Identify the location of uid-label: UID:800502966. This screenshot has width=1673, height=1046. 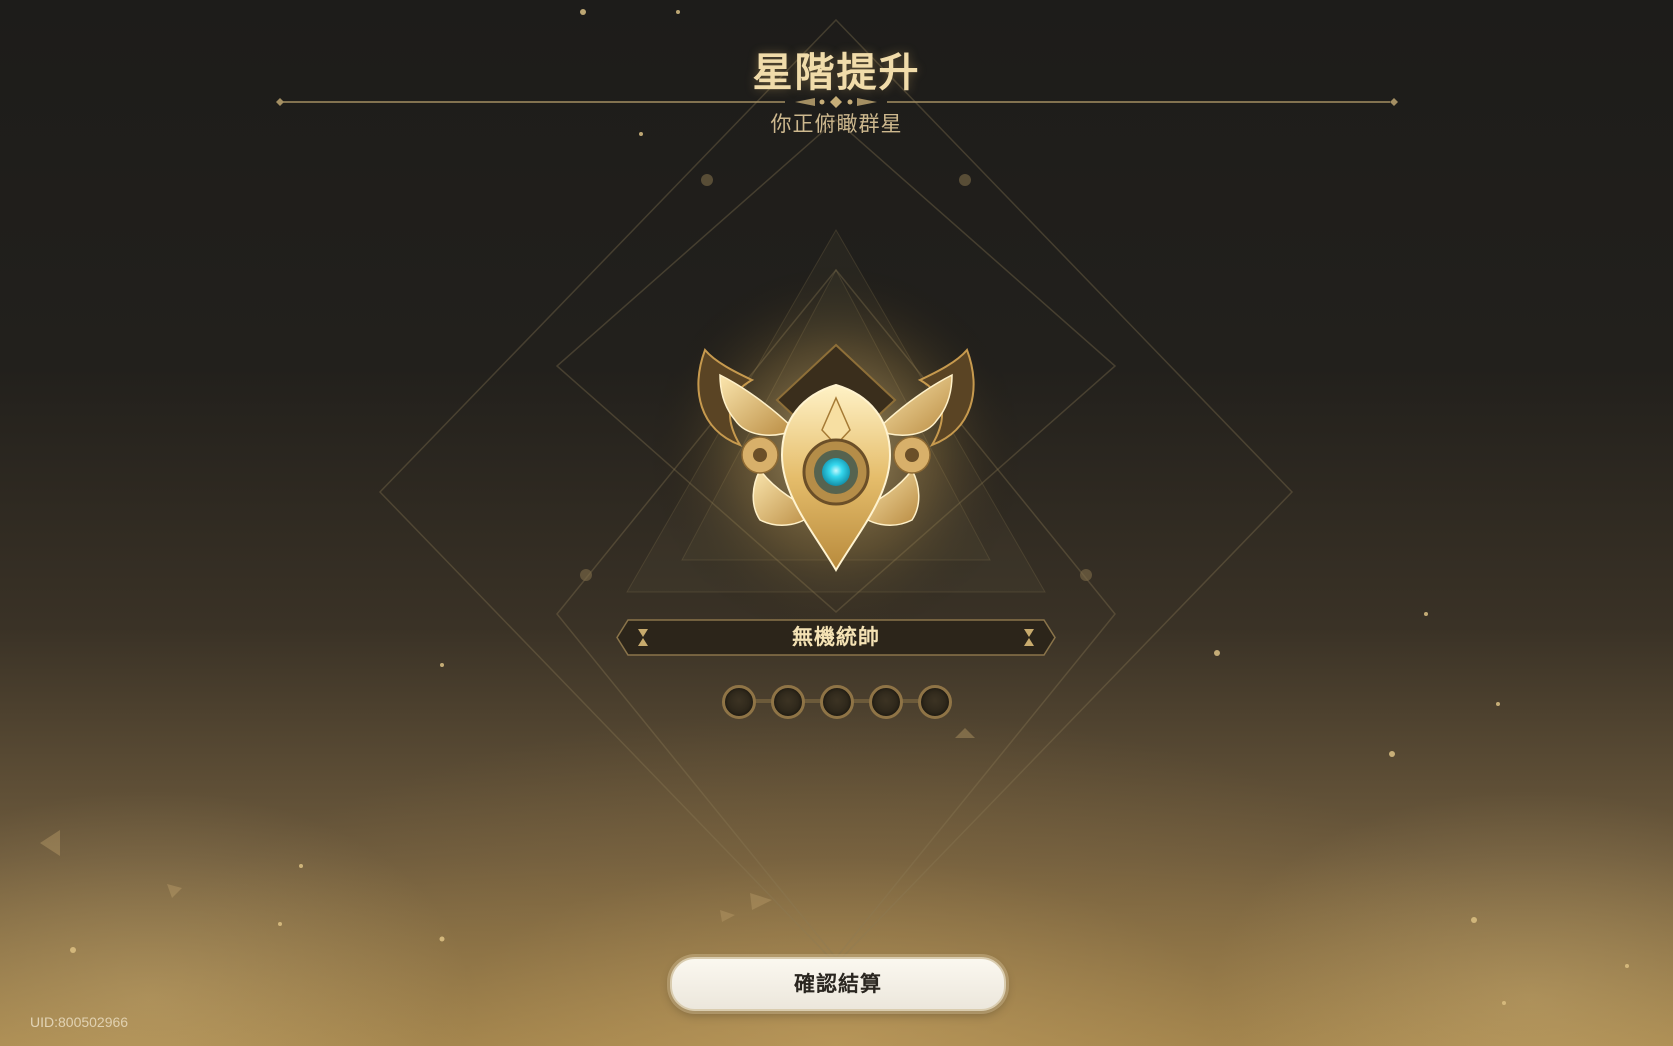
(79, 1022).